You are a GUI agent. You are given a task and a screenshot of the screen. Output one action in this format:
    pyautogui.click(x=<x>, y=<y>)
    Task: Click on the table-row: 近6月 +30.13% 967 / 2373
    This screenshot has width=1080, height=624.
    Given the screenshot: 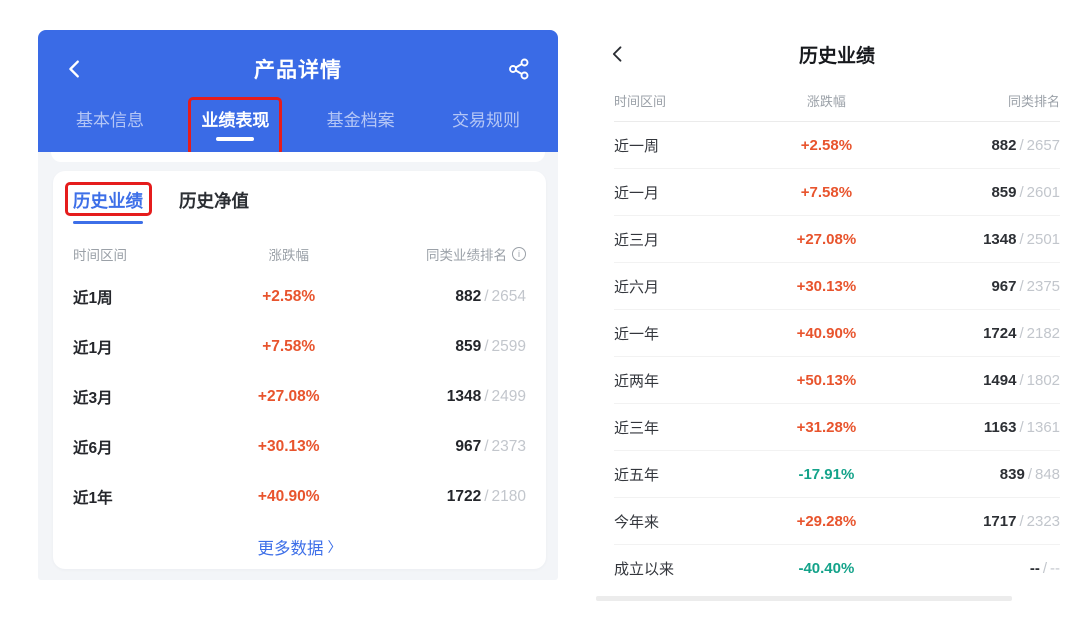 What is the action you would take?
    pyautogui.click(x=299, y=447)
    